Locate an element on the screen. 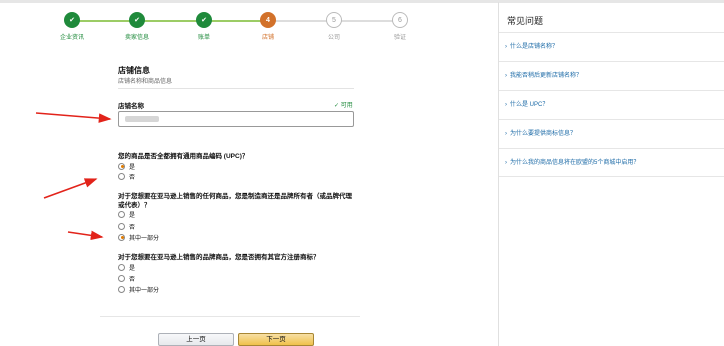  faq-item-label: 我能否稍后更新店铺名称？ is located at coordinates (546, 76).